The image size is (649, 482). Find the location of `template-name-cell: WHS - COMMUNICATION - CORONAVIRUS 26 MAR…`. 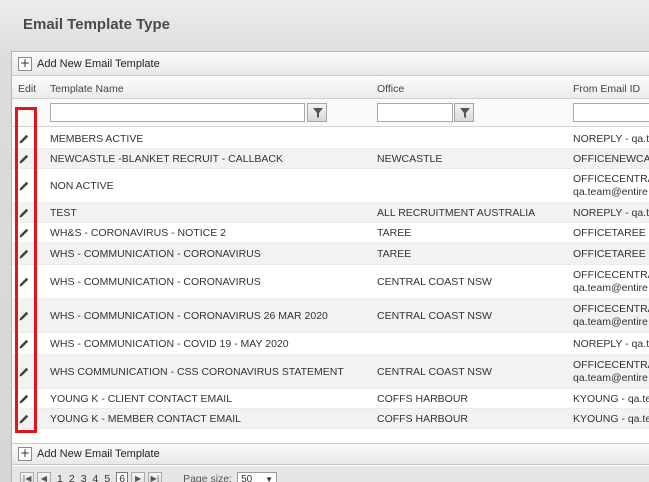

template-name-cell: WHS - COMMUNICATION - CORONAVIRUS 26 MAR… is located at coordinates (189, 316).